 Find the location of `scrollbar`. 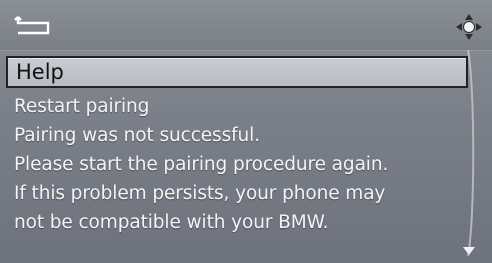

scrollbar is located at coordinates (472, 153).